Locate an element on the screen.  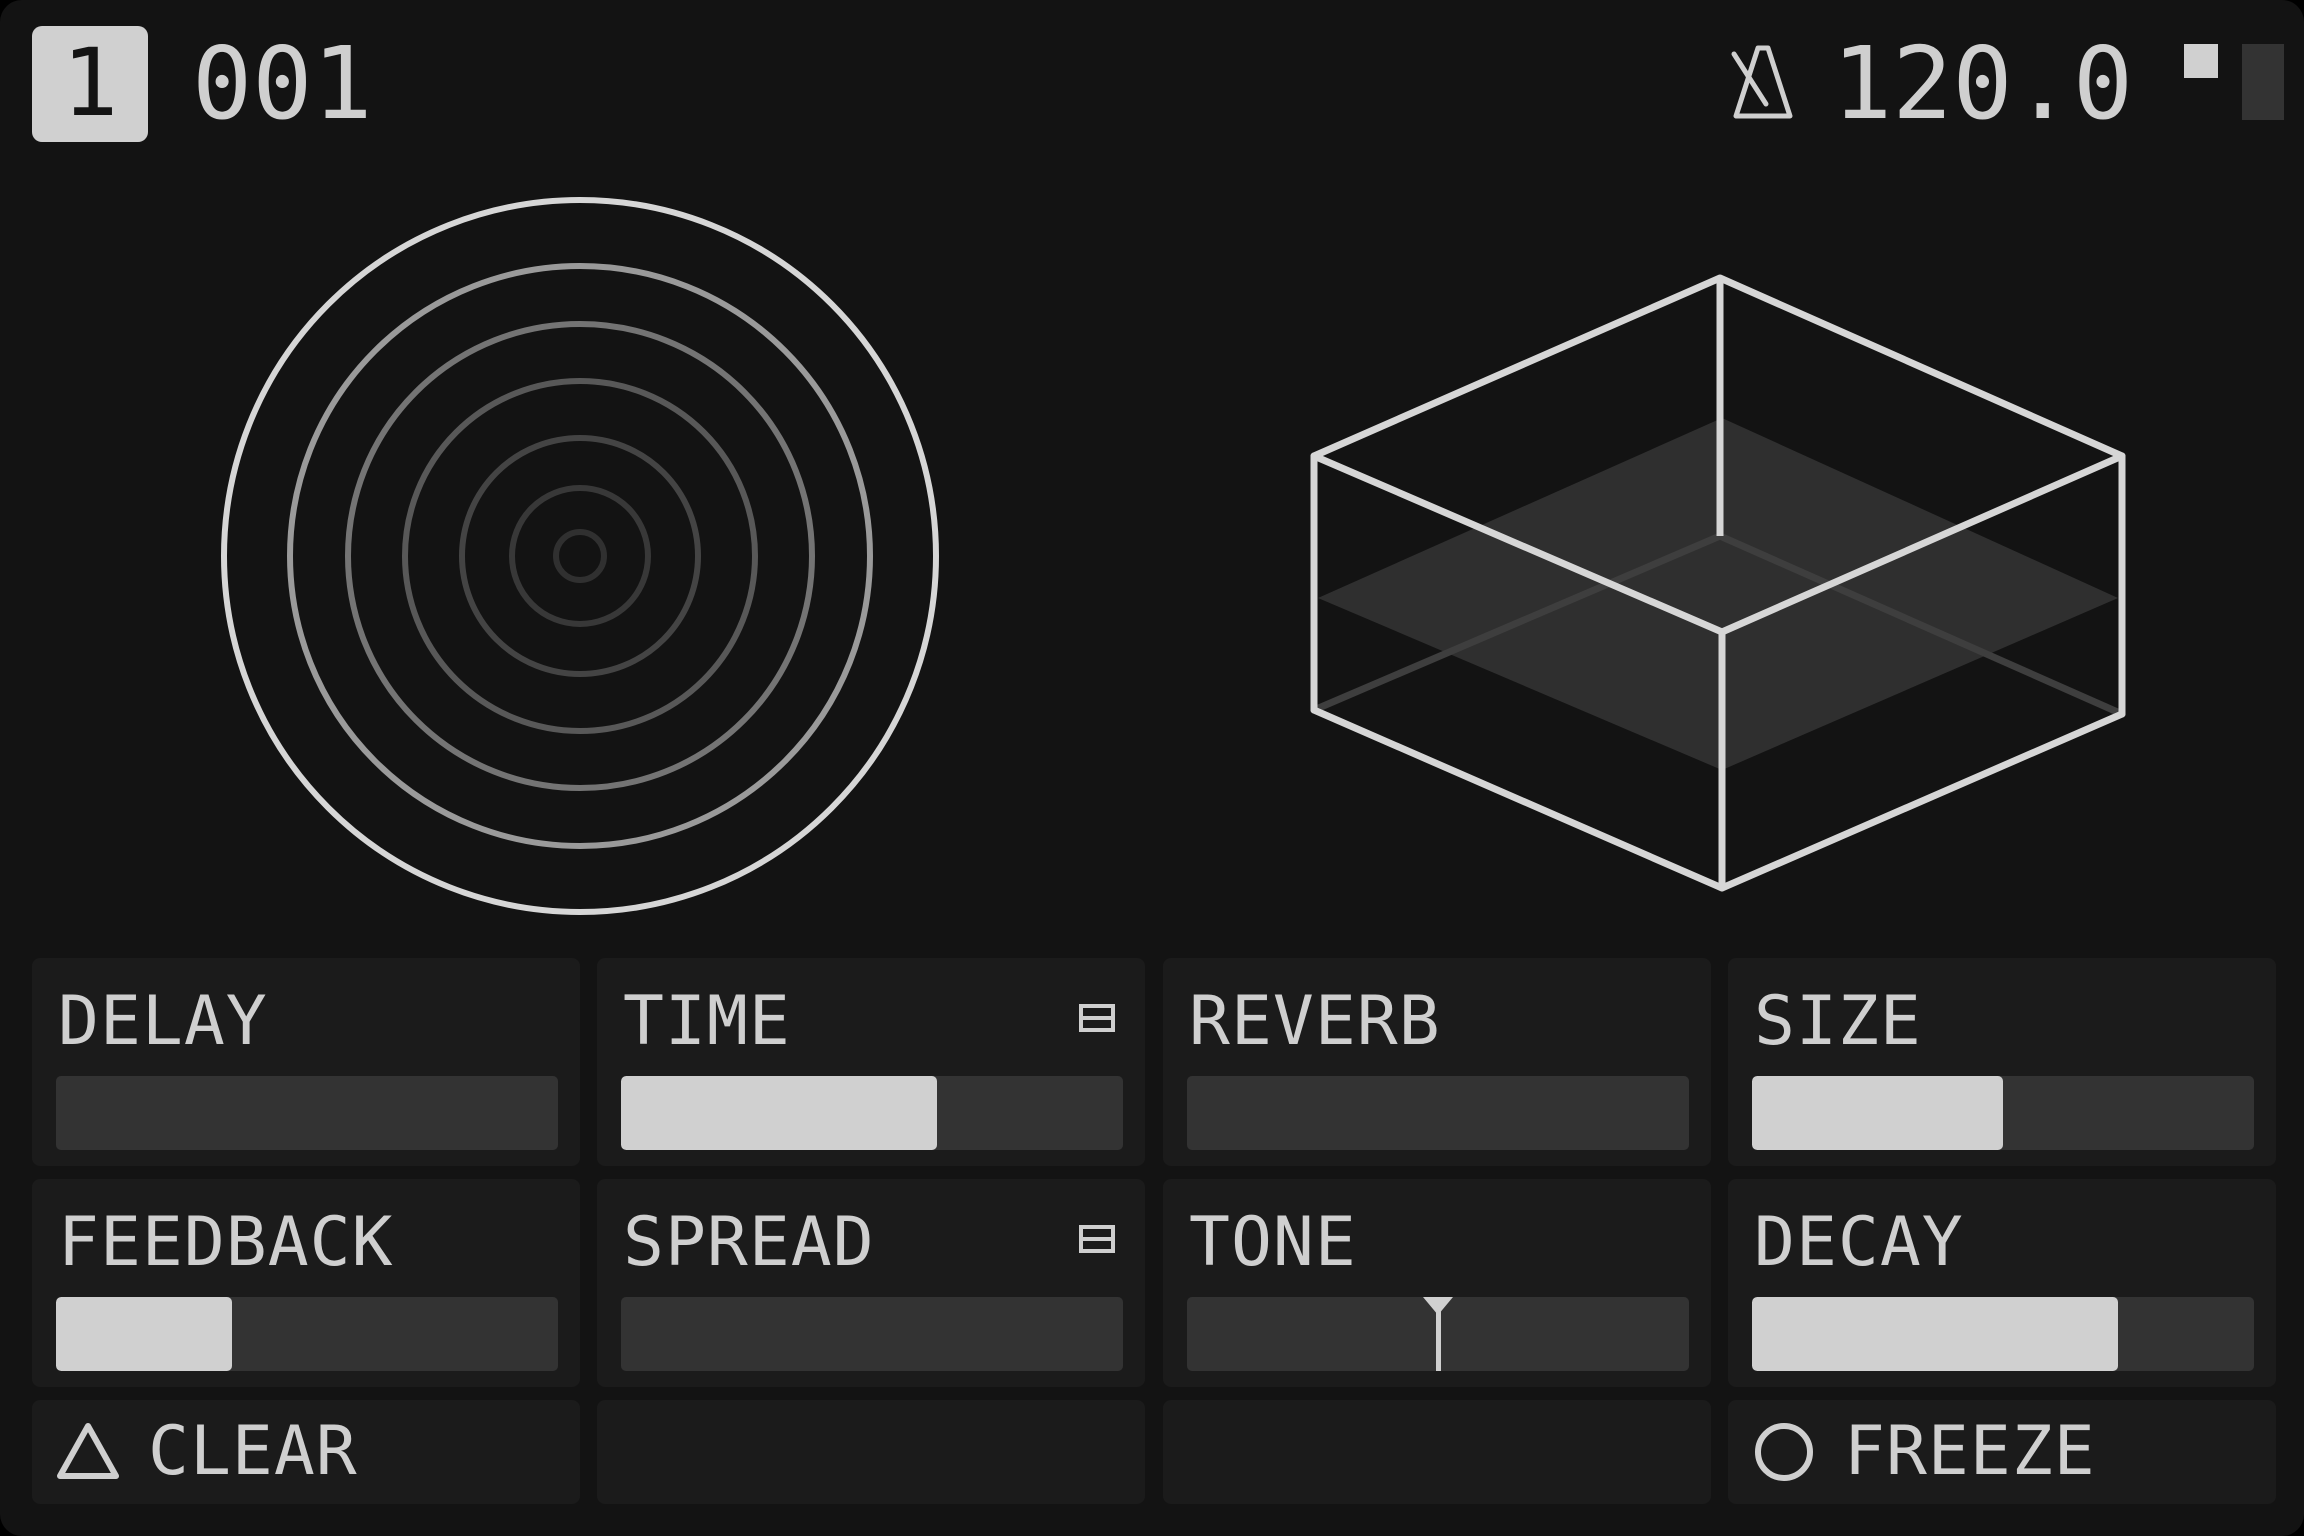
param-label: REVERB is located at coordinates (1315, 1021).